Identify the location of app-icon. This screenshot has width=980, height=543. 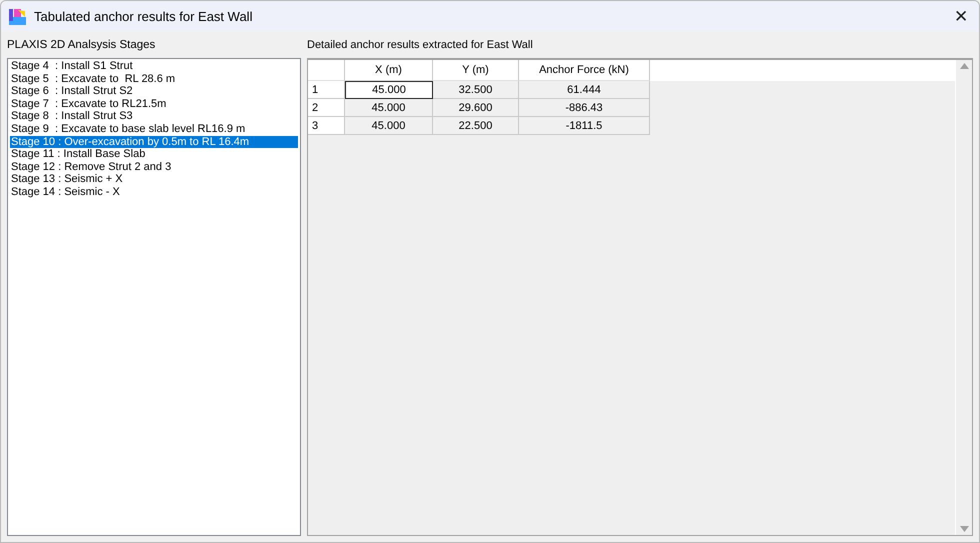
(17, 16).